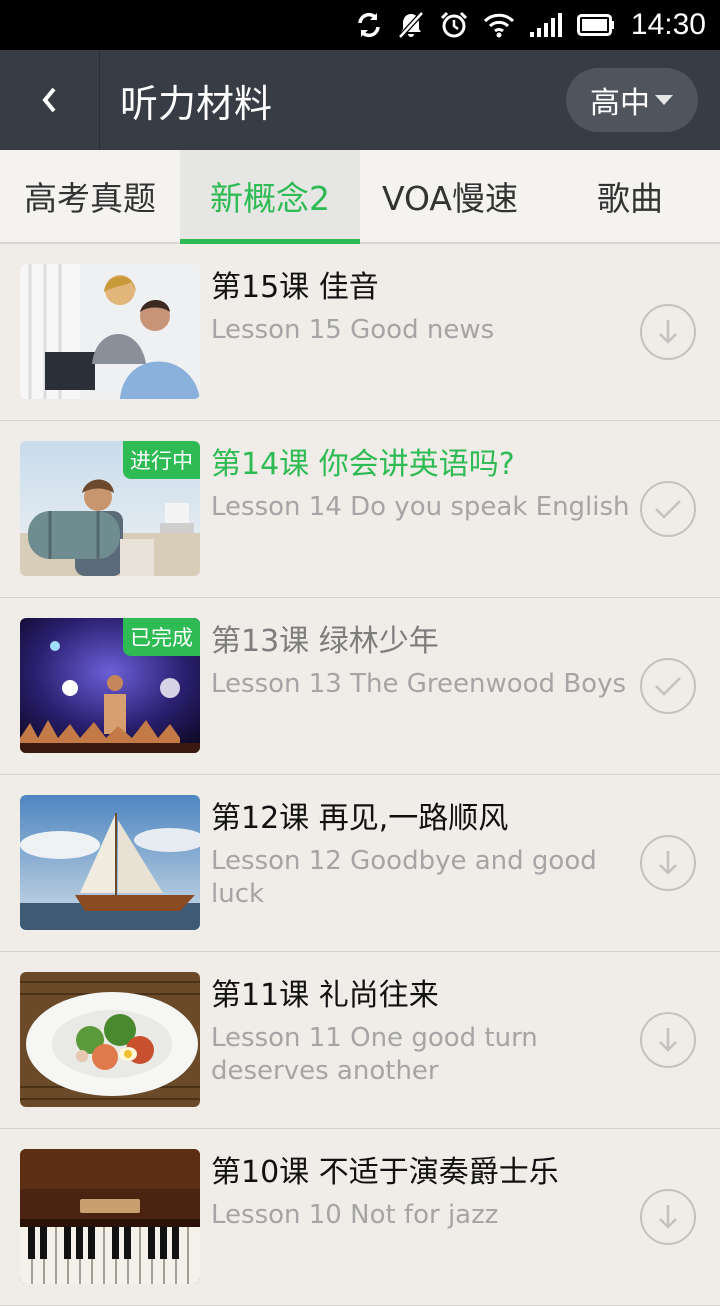 The image size is (720, 1306). What do you see at coordinates (411, 25) in the screenshot?
I see `mute-notification-icon` at bounding box center [411, 25].